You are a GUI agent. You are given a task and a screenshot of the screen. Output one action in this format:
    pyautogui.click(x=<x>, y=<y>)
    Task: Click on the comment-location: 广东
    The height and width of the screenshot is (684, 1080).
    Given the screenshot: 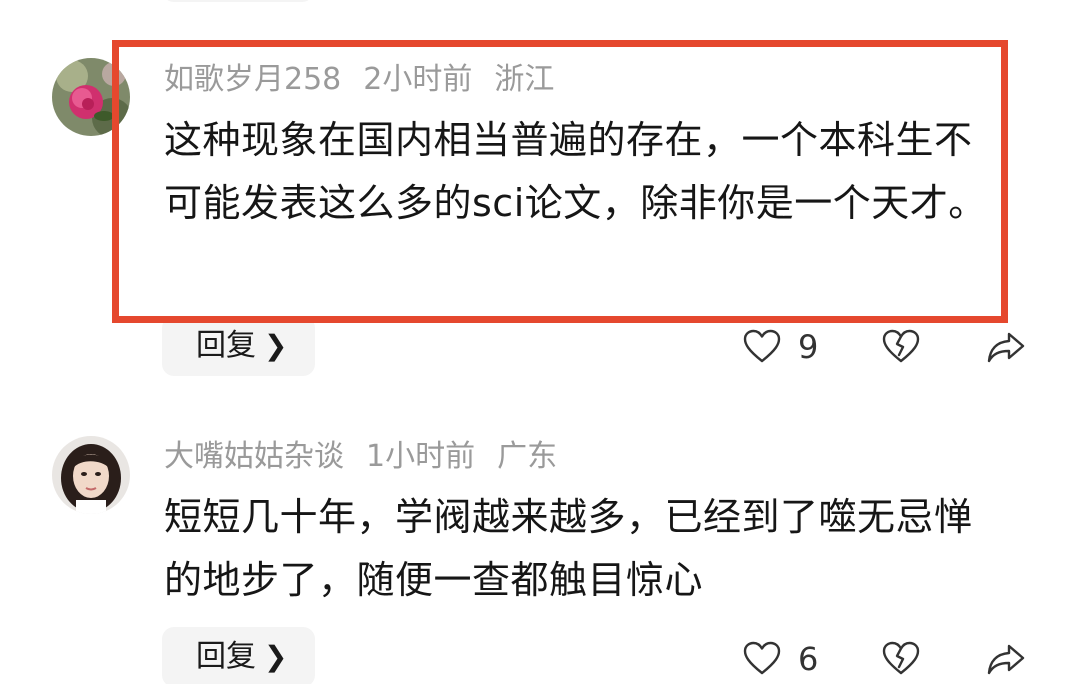 What is the action you would take?
    pyautogui.click(x=527, y=456)
    